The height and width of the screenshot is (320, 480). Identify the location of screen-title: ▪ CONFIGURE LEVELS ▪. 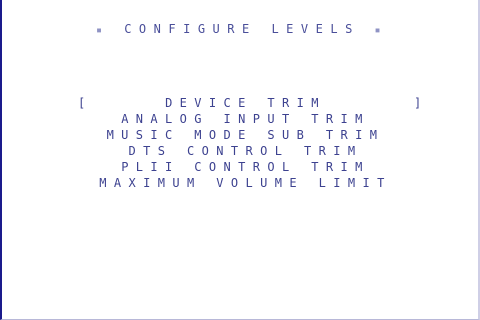
(241, 30).